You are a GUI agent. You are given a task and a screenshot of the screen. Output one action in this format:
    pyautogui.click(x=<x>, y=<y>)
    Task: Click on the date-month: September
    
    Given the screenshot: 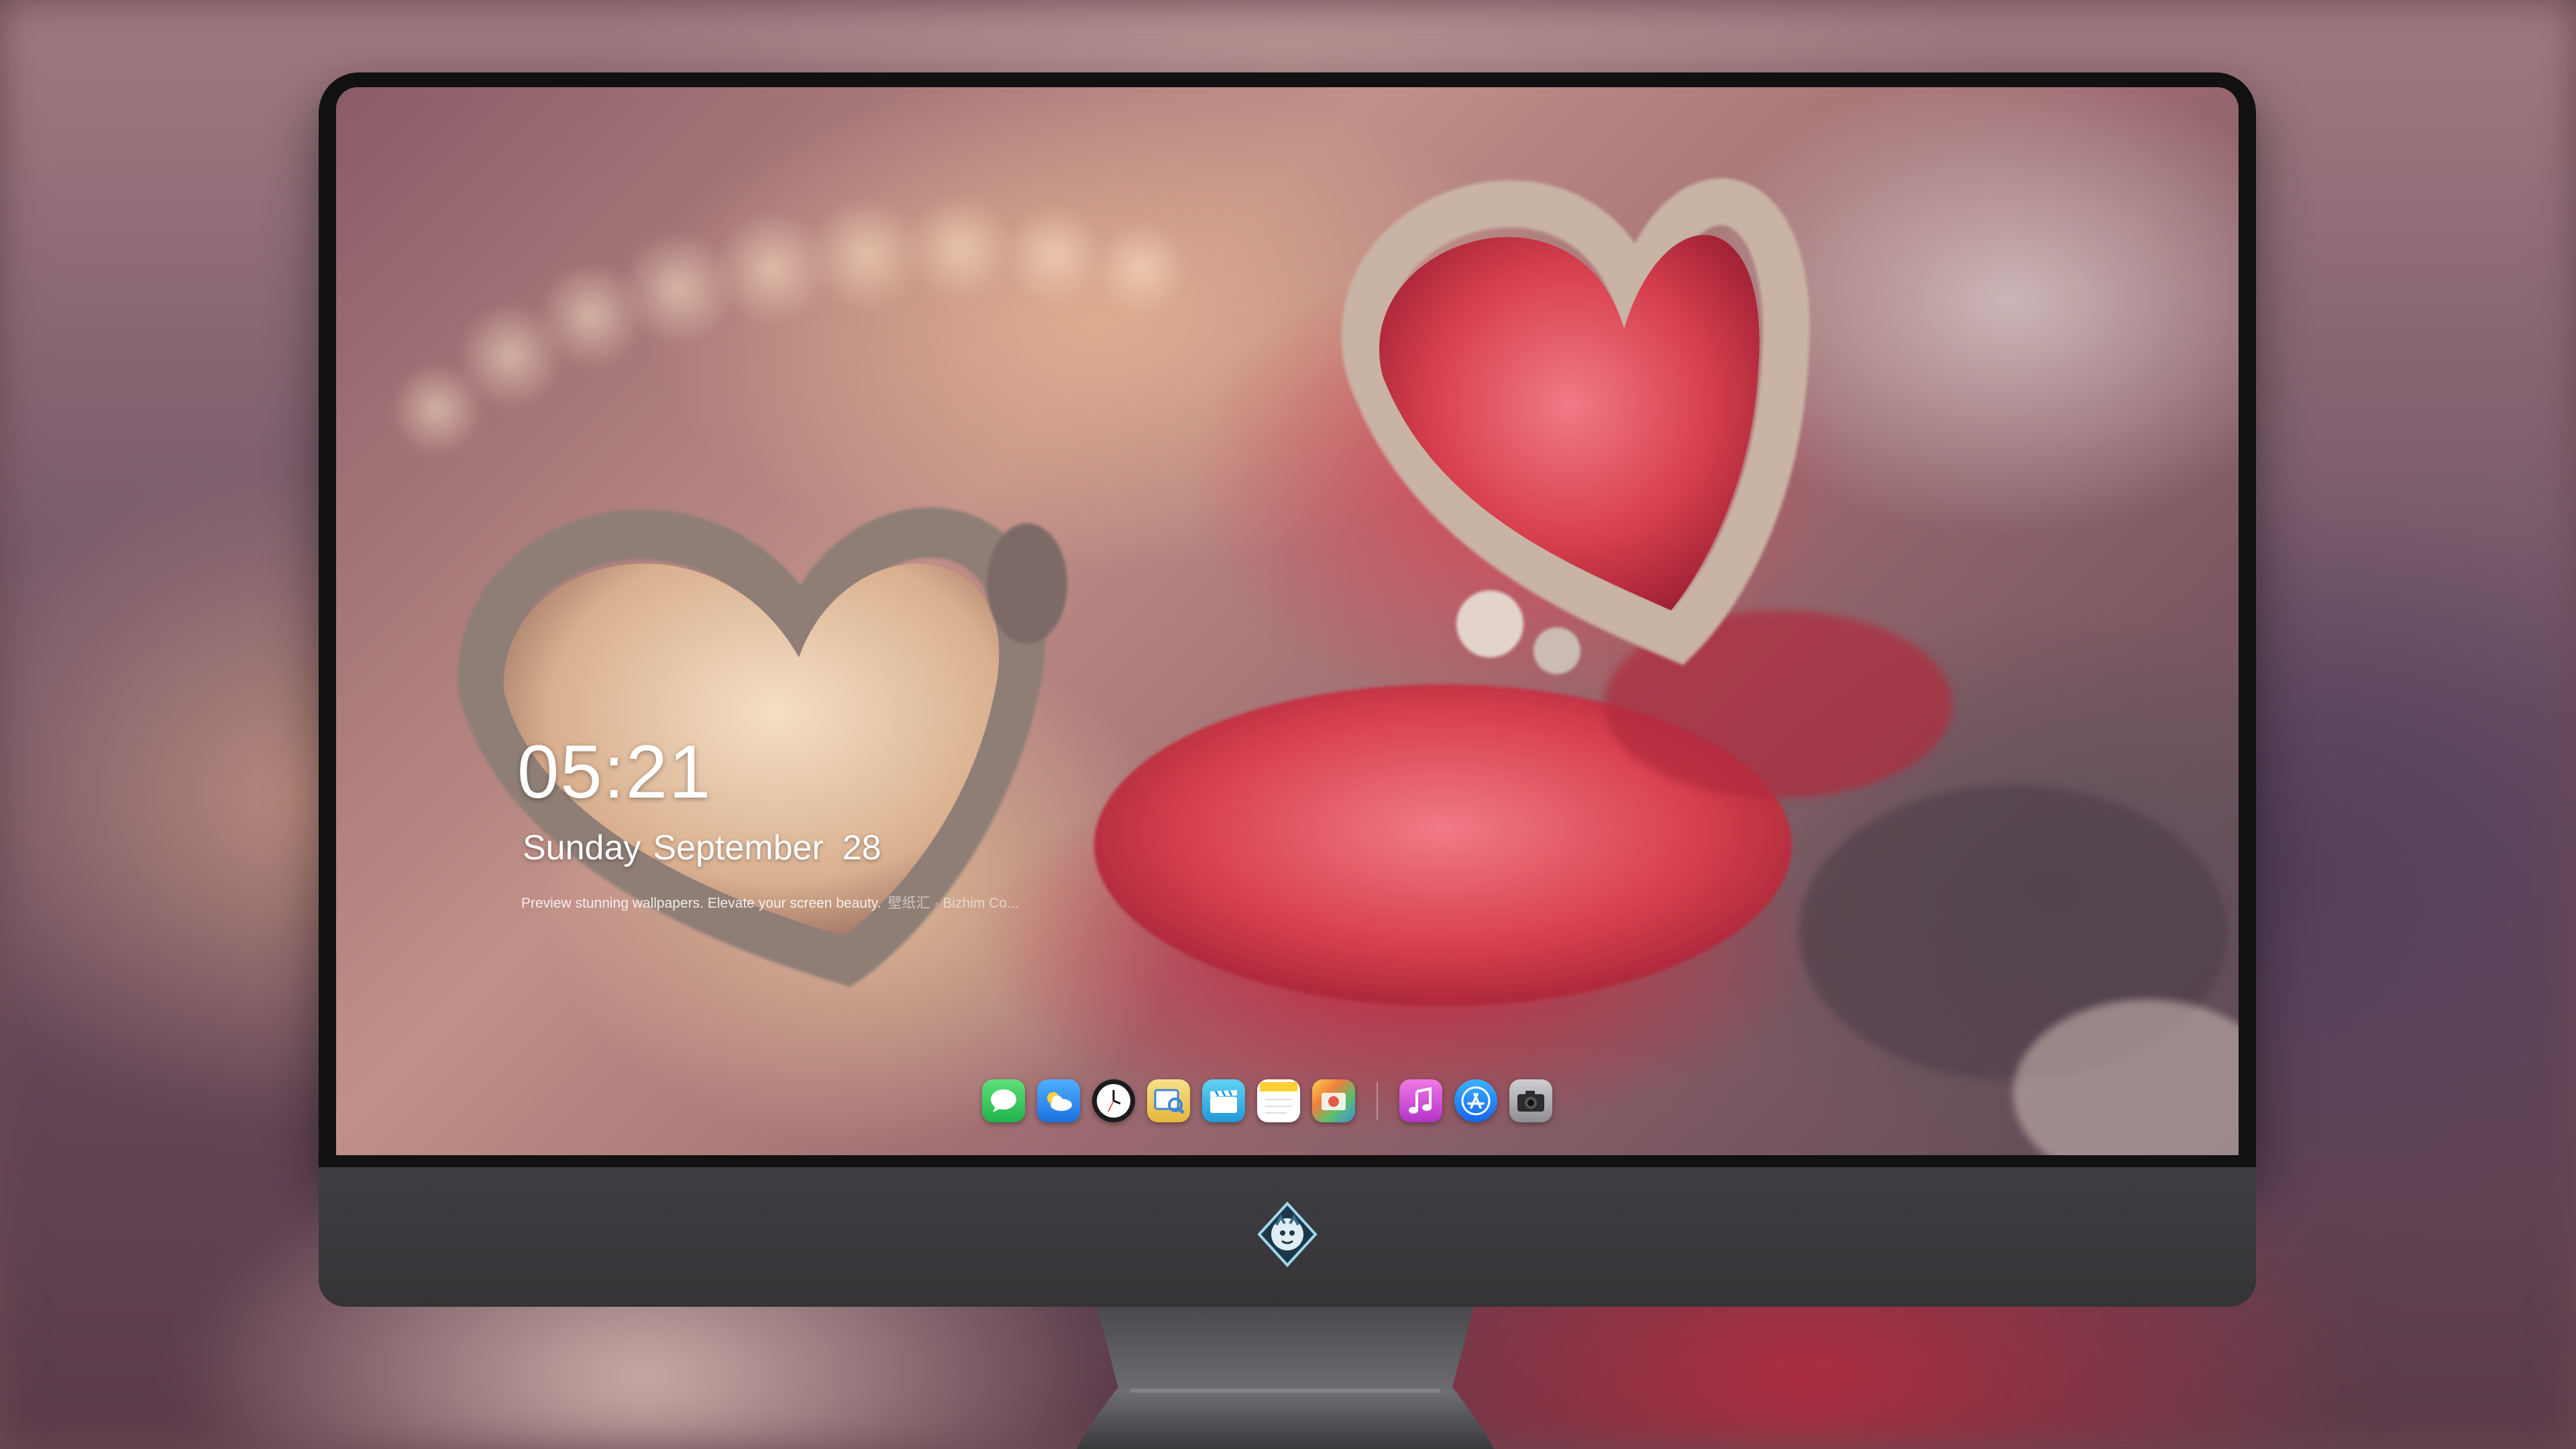 What is the action you would take?
    pyautogui.click(x=738, y=847)
    